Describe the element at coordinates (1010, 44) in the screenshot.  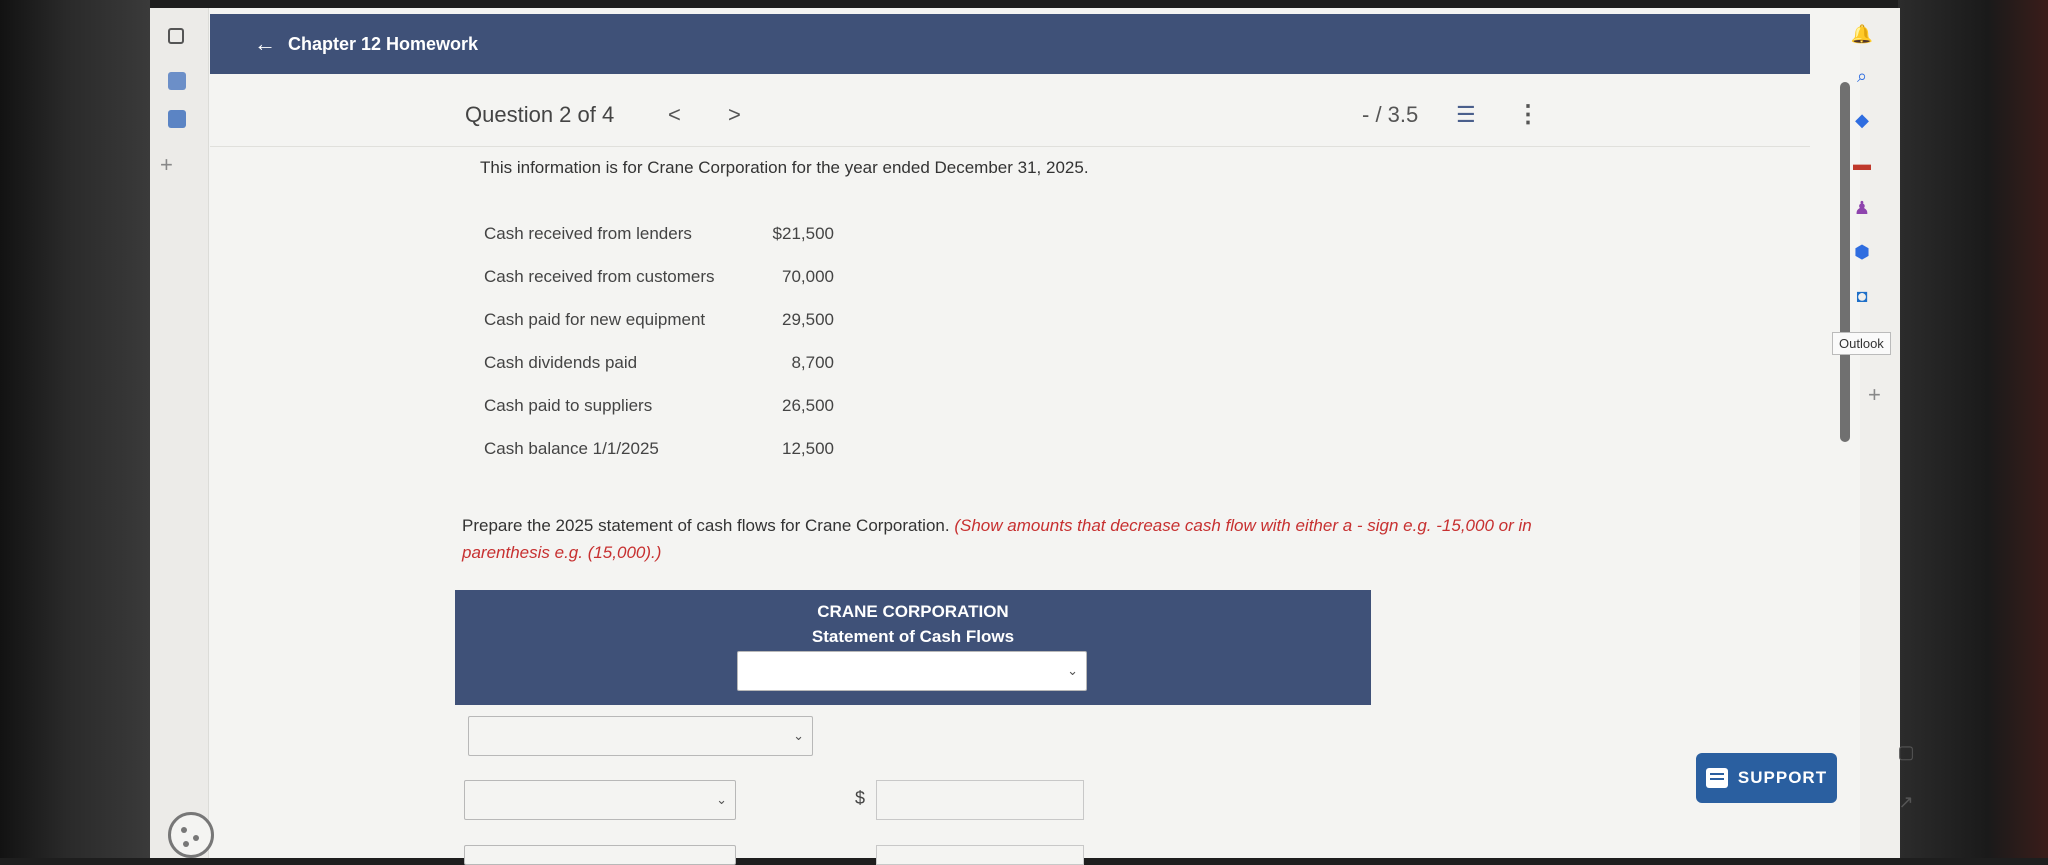
I see `header-bar: ← Chapter 12 Homework` at that location.